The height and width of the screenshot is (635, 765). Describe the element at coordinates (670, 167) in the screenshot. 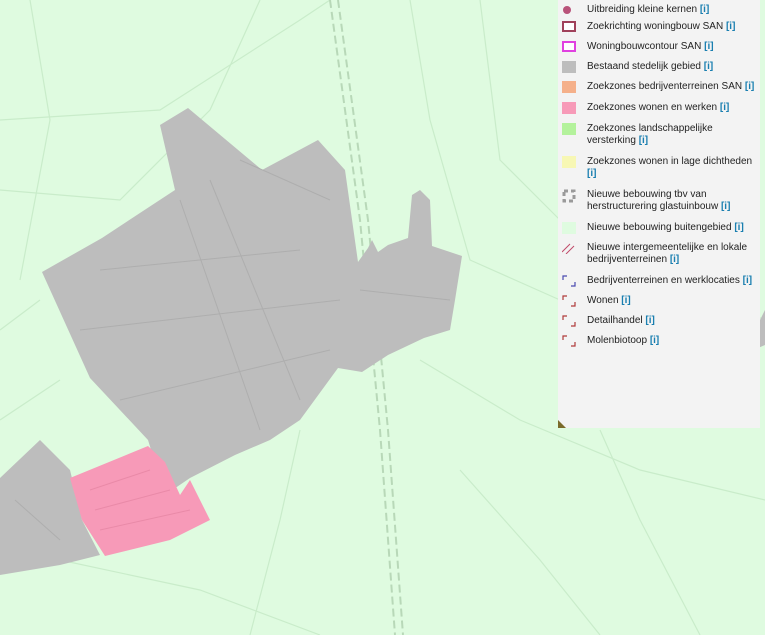

I see `legend-item-label: Zoekzones wonen in lage dichtheden [i]` at that location.